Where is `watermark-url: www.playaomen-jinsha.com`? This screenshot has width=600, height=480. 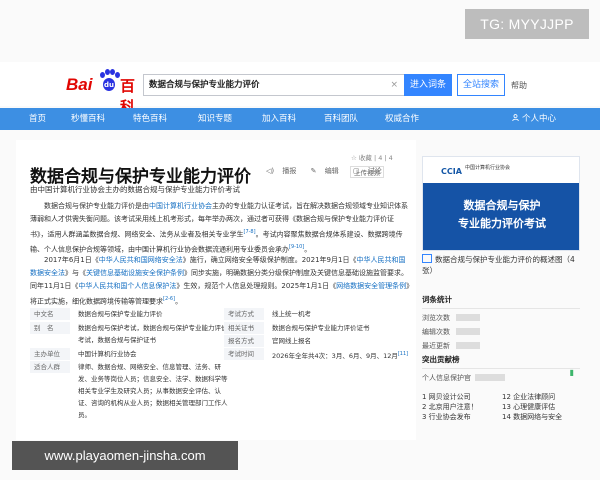 watermark-url: www.playaomen-jinsha.com is located at coordinates (125, 455).